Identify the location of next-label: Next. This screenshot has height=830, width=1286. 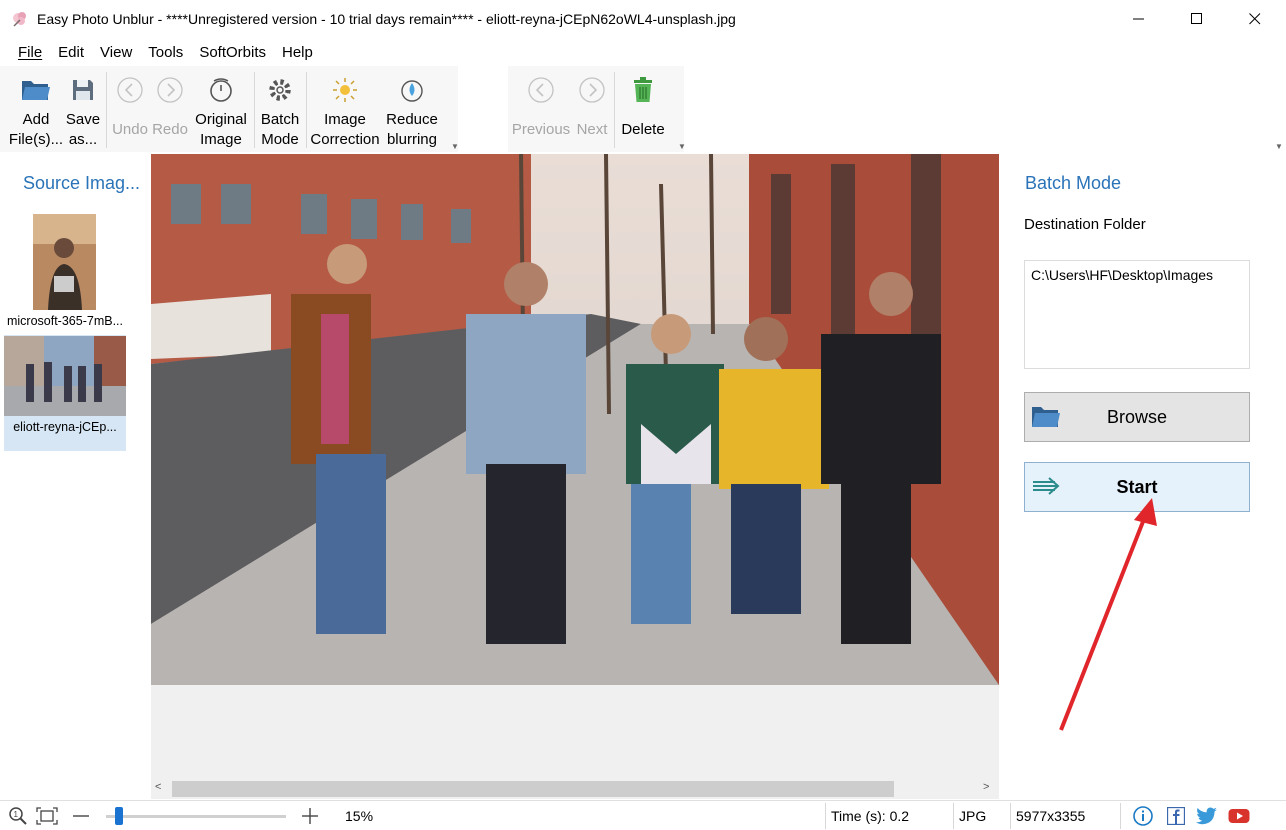
(592, 129).